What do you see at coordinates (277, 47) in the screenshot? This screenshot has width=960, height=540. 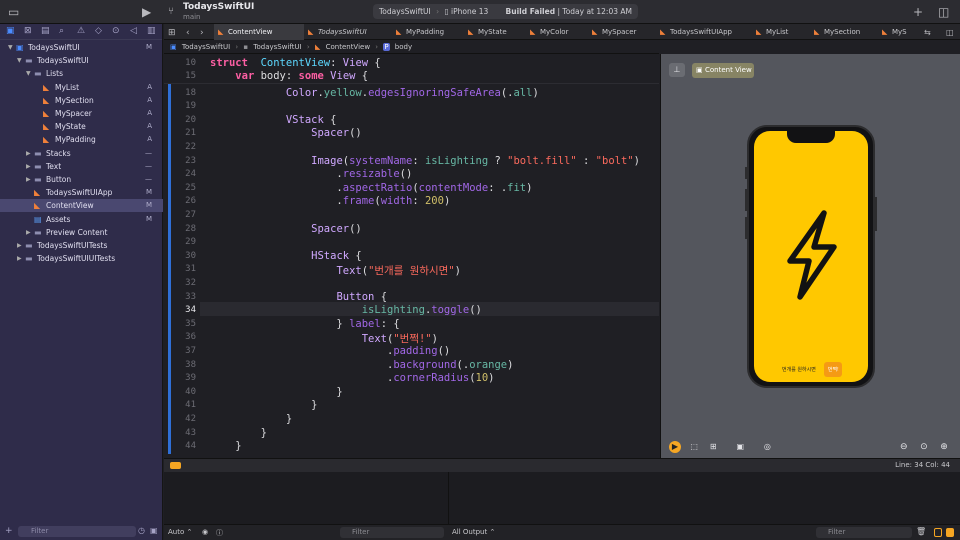 I see `jump-folder: TodaysSwiftUI` at bounding box center [277, 47].